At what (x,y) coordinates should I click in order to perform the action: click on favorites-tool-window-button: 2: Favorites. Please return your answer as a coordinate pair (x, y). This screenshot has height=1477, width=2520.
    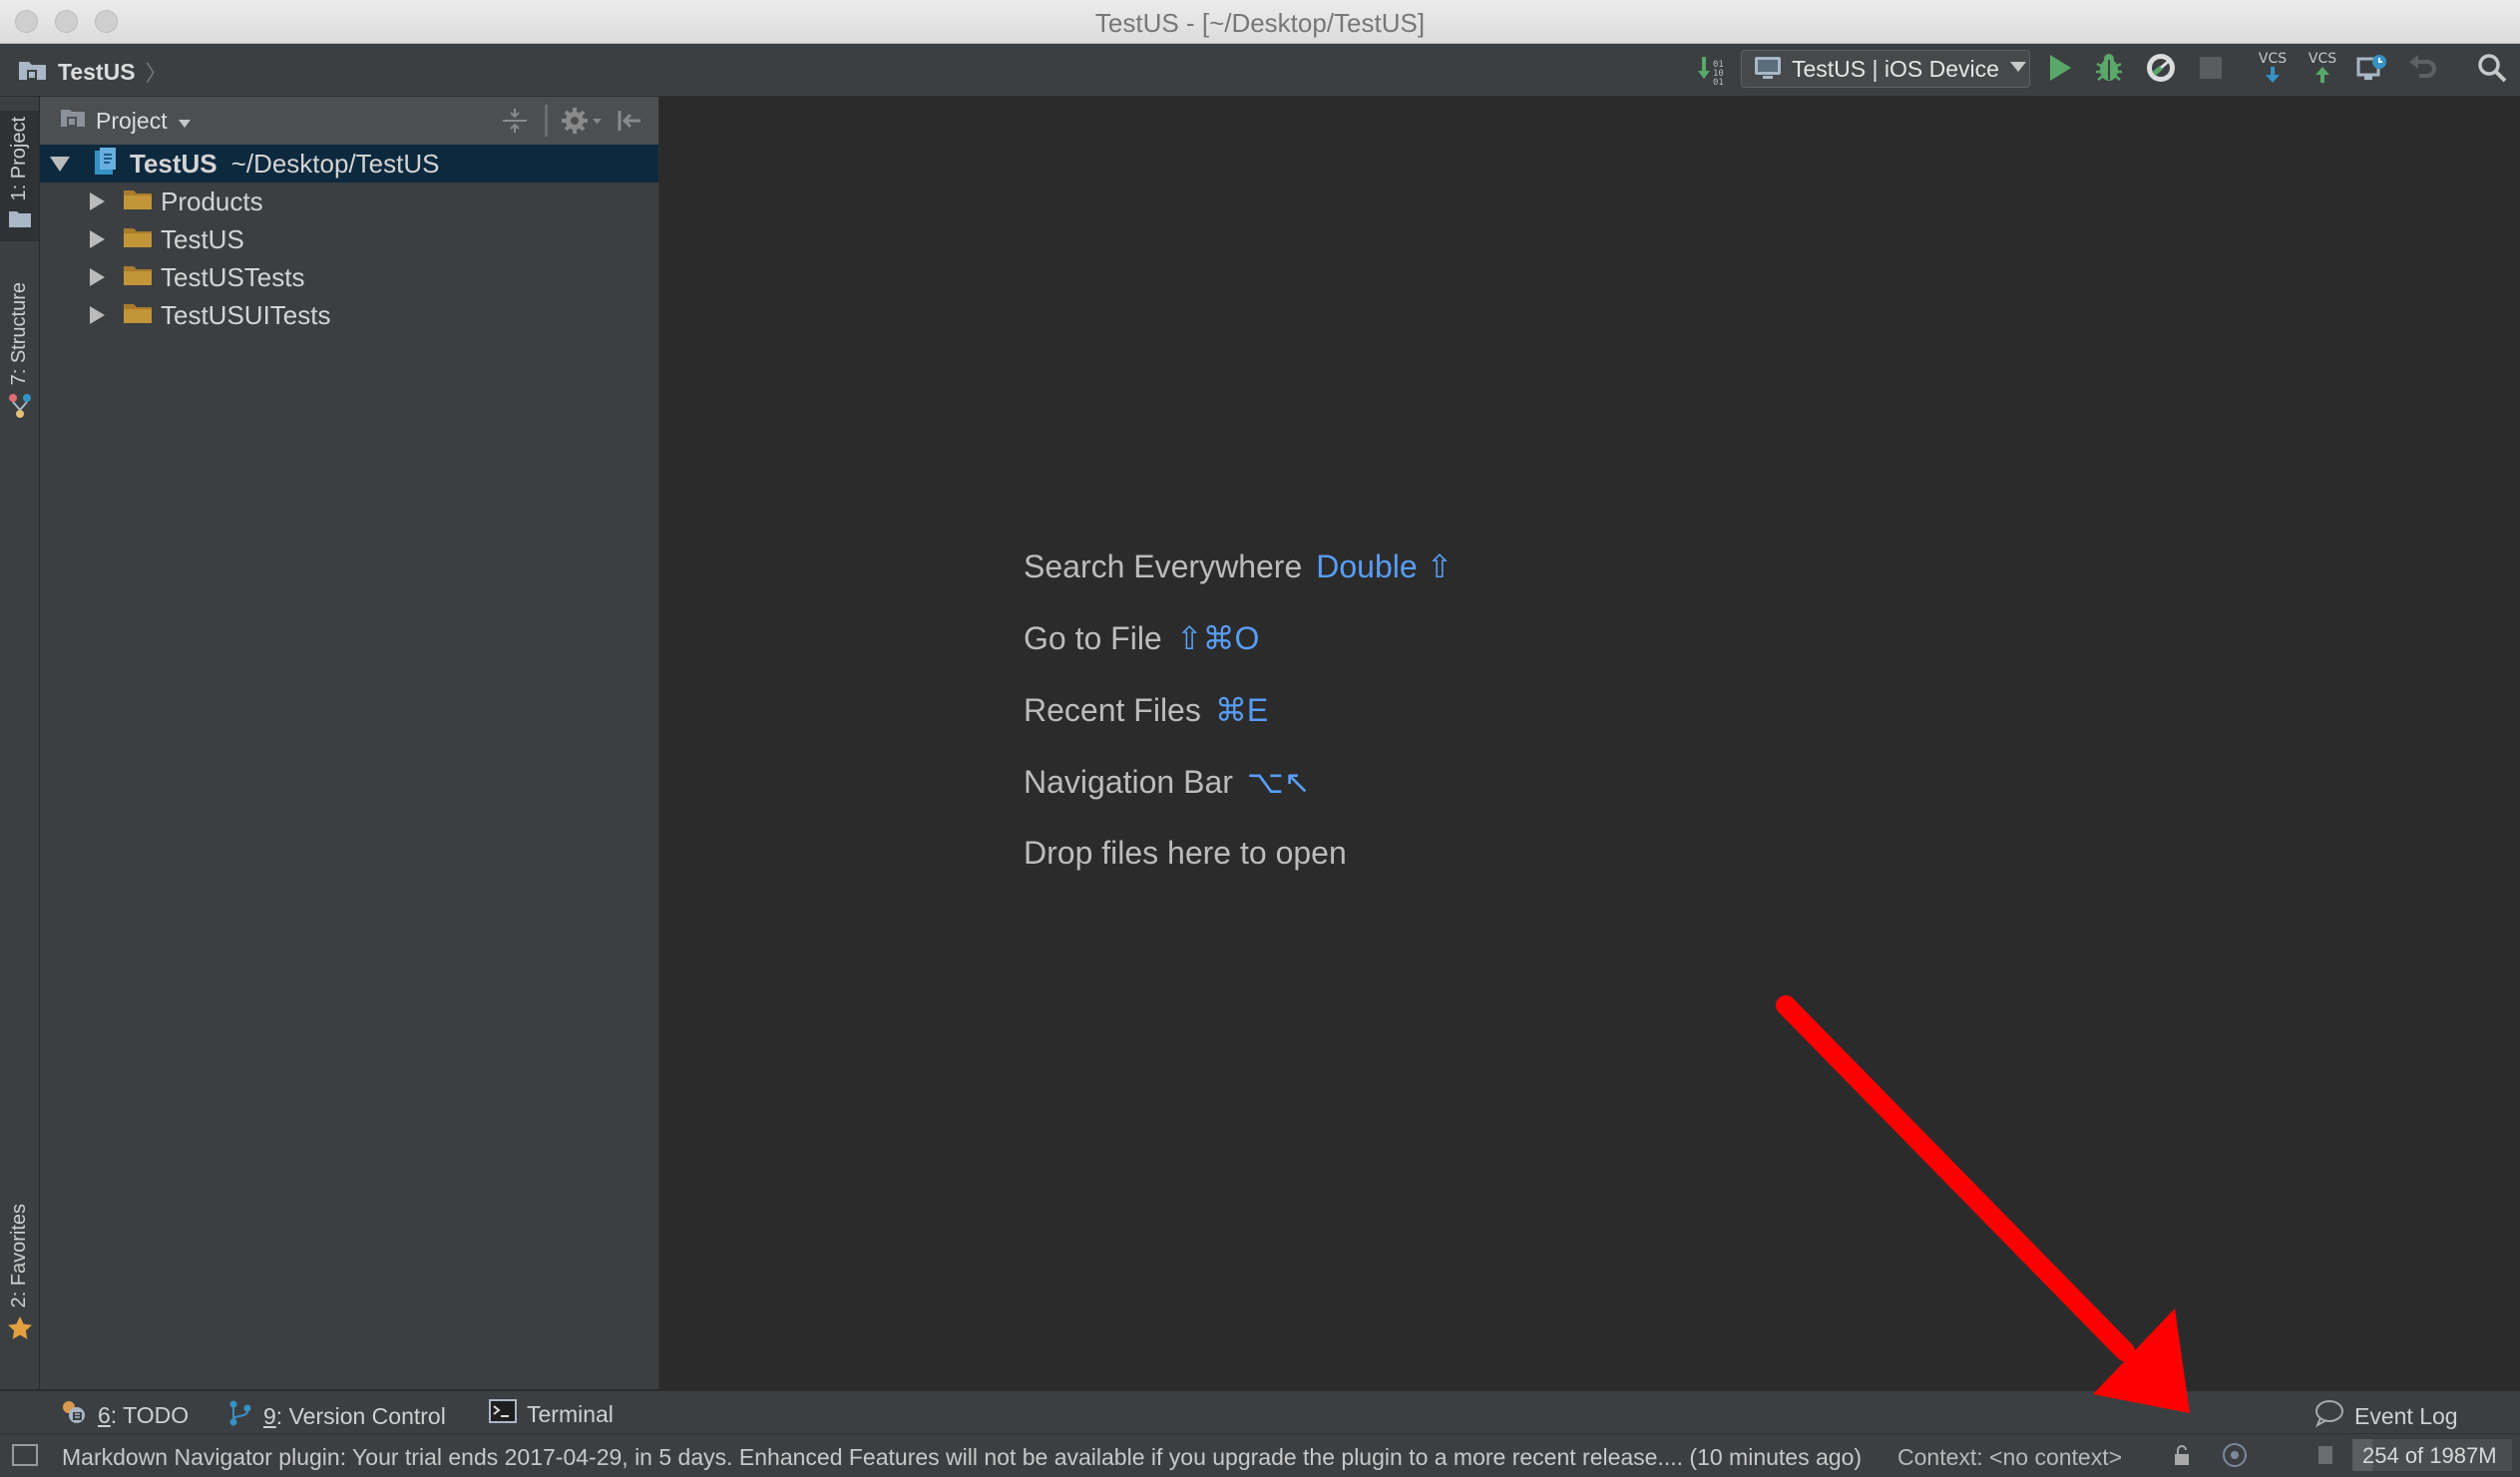
    Looking at the image, I should click on (19, 1275).